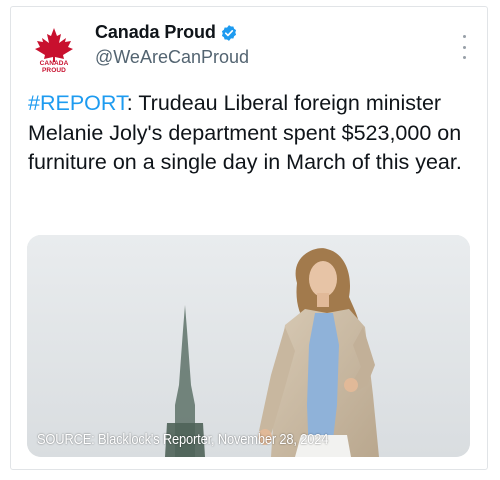  I want to click on more-vertical-icon, so click(464, 47).